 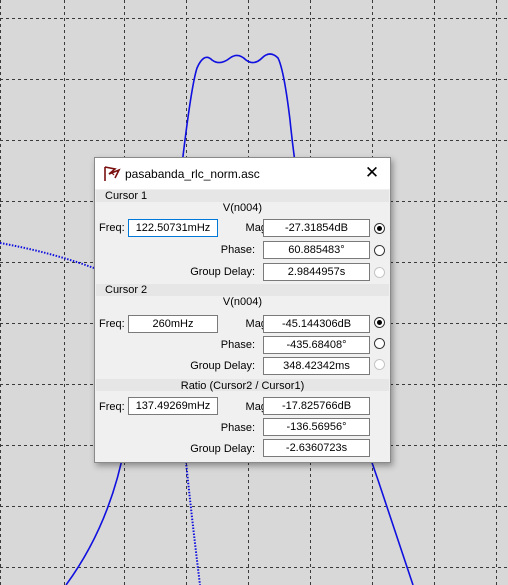 I want to click on cursor1-freq-field: 122.50731mHz, so click(x=173, y=228).